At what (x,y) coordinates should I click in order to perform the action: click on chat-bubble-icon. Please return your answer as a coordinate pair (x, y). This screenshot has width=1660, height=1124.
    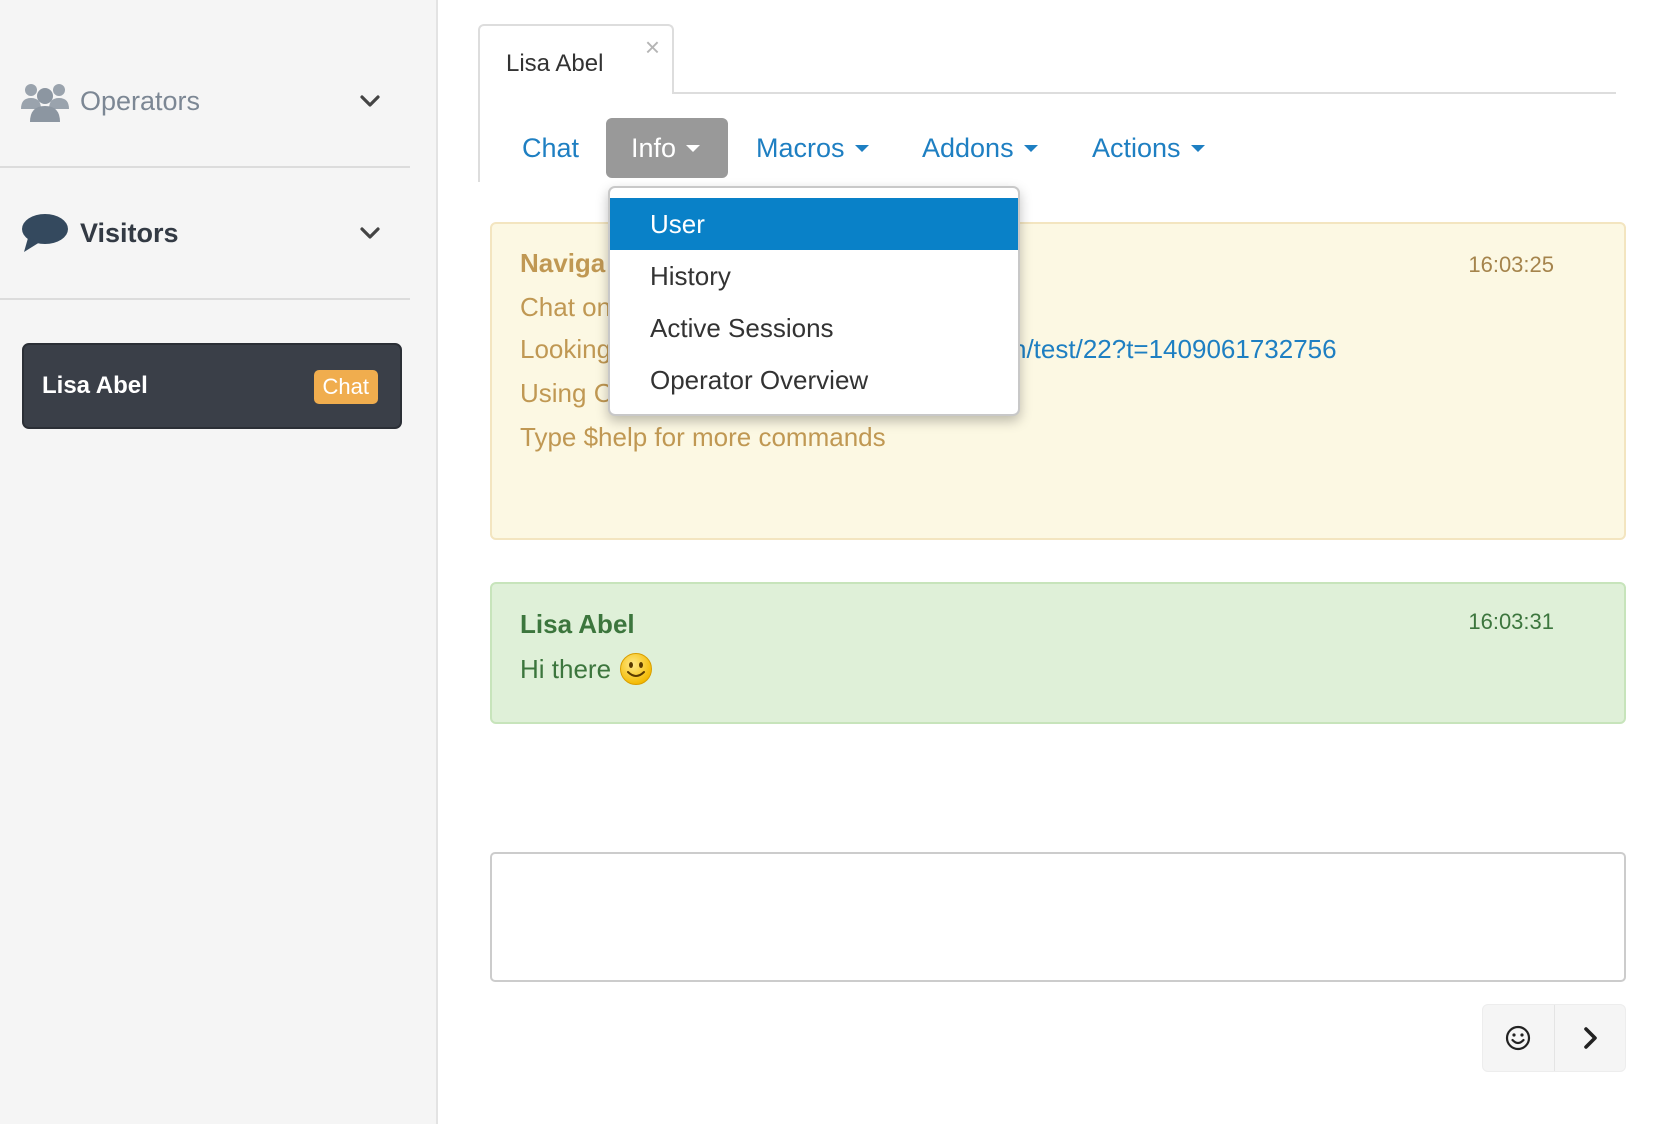
    Looking at the image, I should click on (45, 233).